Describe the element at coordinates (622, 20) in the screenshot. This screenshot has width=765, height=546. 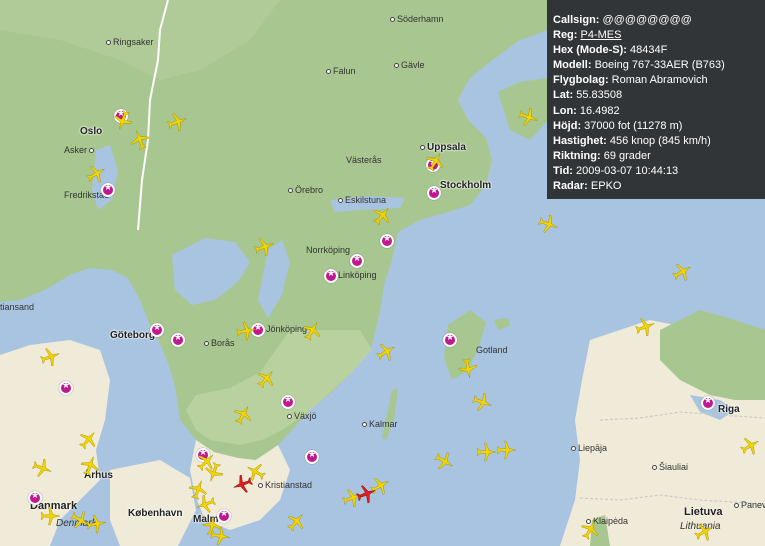
I see `info-row-callsign: Callsign: @@@@@@@@` at that location.